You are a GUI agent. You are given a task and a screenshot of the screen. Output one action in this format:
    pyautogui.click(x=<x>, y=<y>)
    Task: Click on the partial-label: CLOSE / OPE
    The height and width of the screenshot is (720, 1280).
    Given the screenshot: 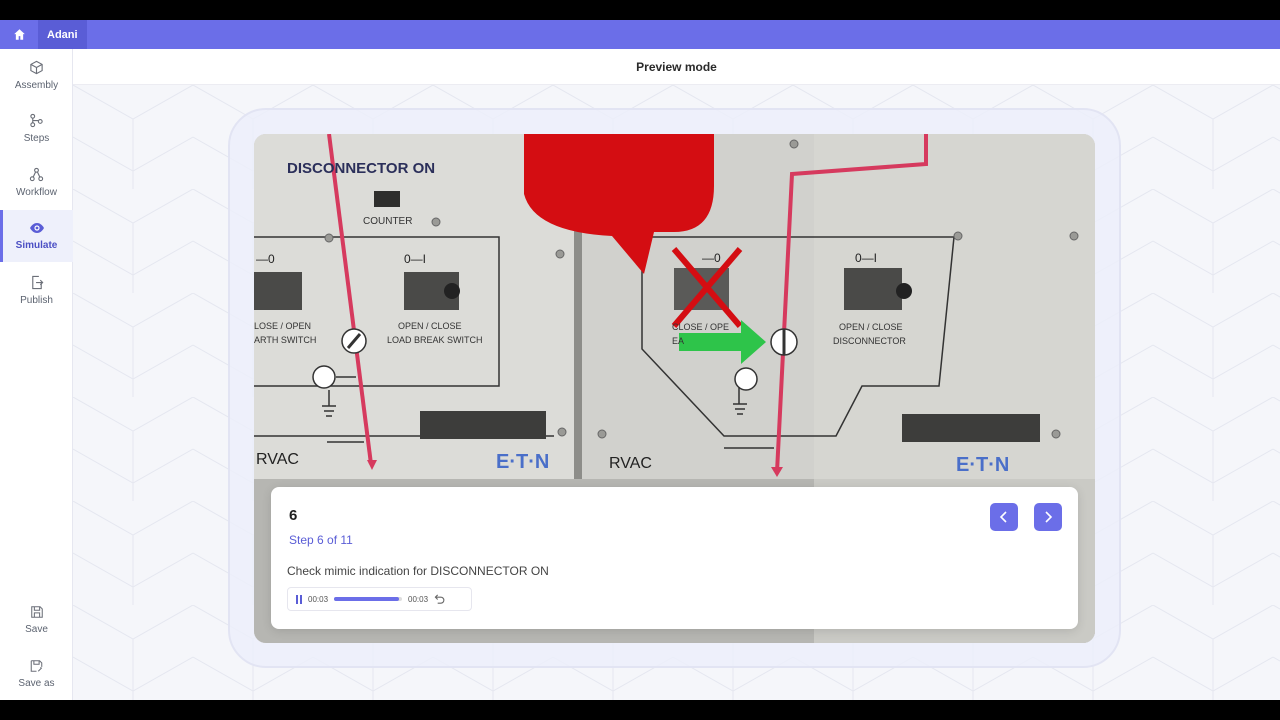 What is the action you would take?
    pyautogui.click(x=700, y=327)
    